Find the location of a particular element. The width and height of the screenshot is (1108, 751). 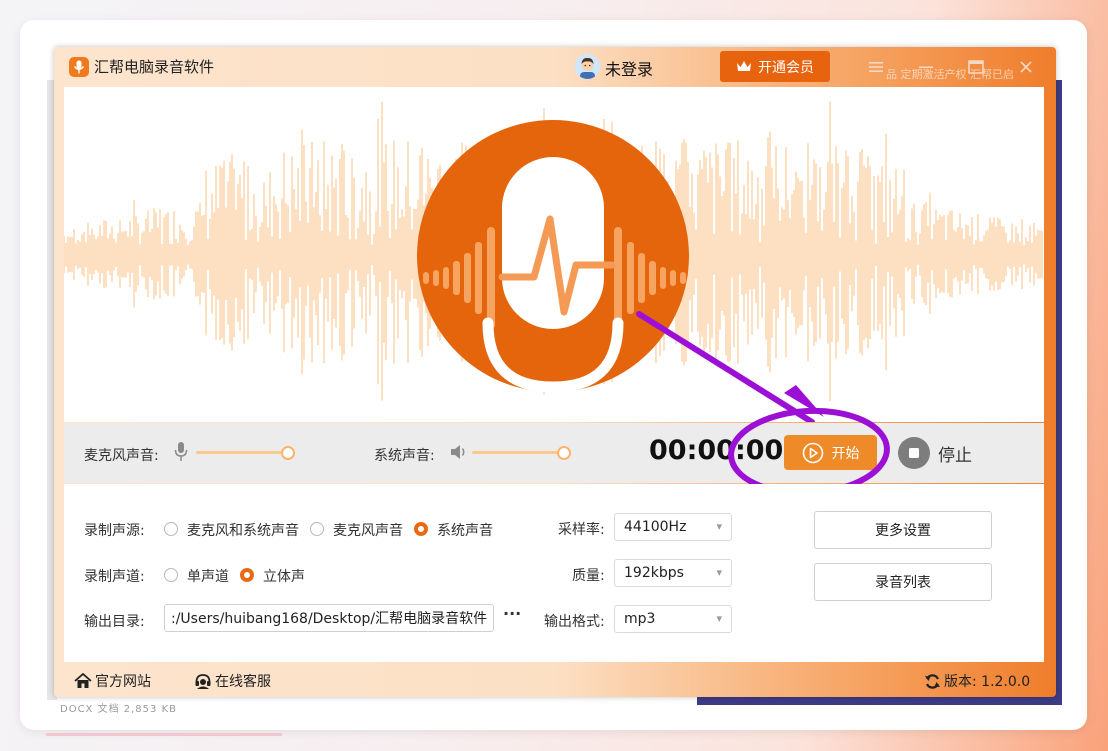

app-logo-icon is located at coordinates (79, 67).